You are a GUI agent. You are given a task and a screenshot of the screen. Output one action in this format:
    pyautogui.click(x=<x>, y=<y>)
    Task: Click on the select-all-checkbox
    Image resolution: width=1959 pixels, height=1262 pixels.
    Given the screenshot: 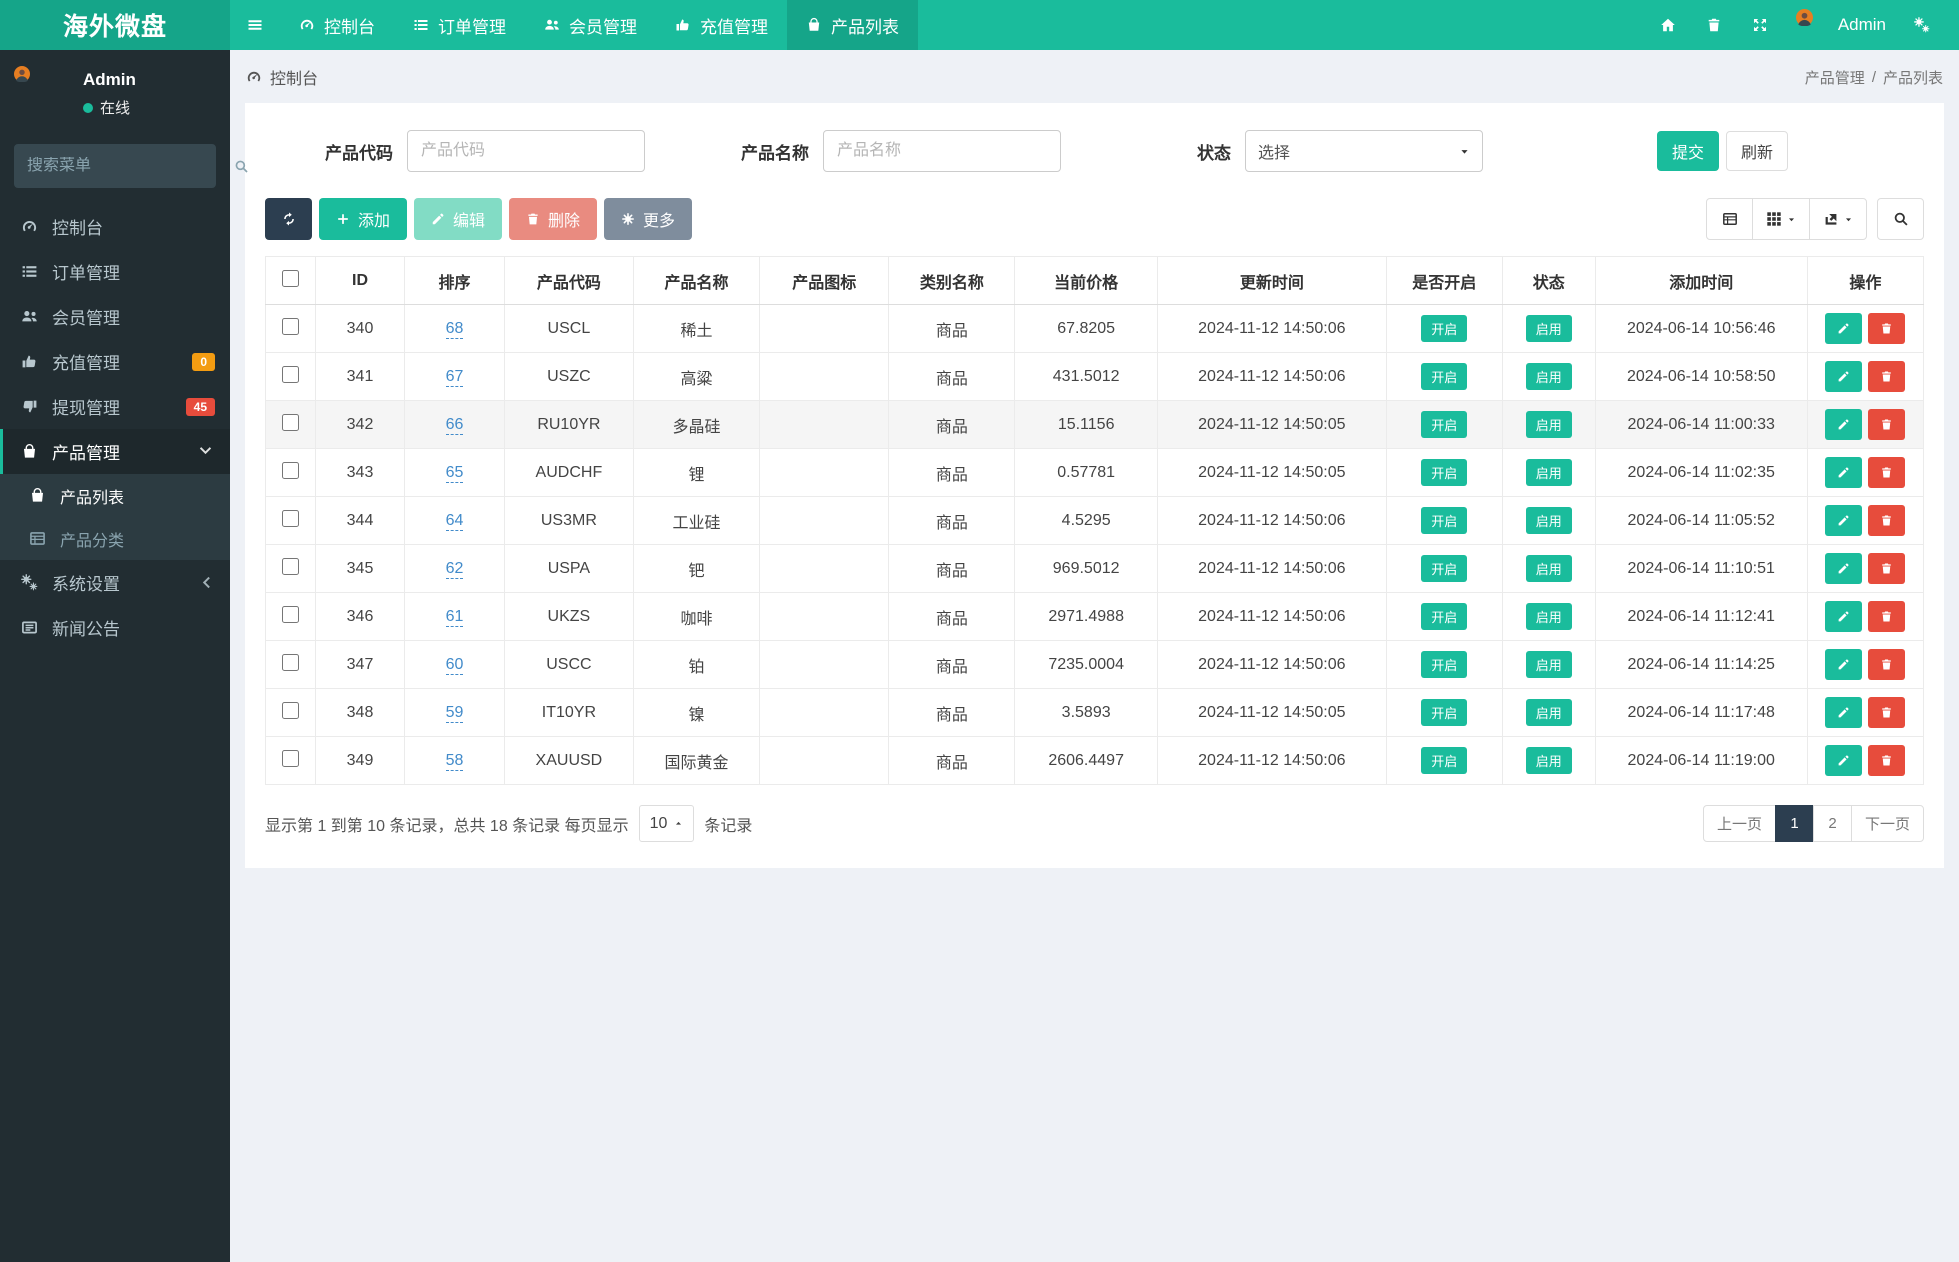 What is the action you would take?
    pyautogui.click(x=290, y=278)
    